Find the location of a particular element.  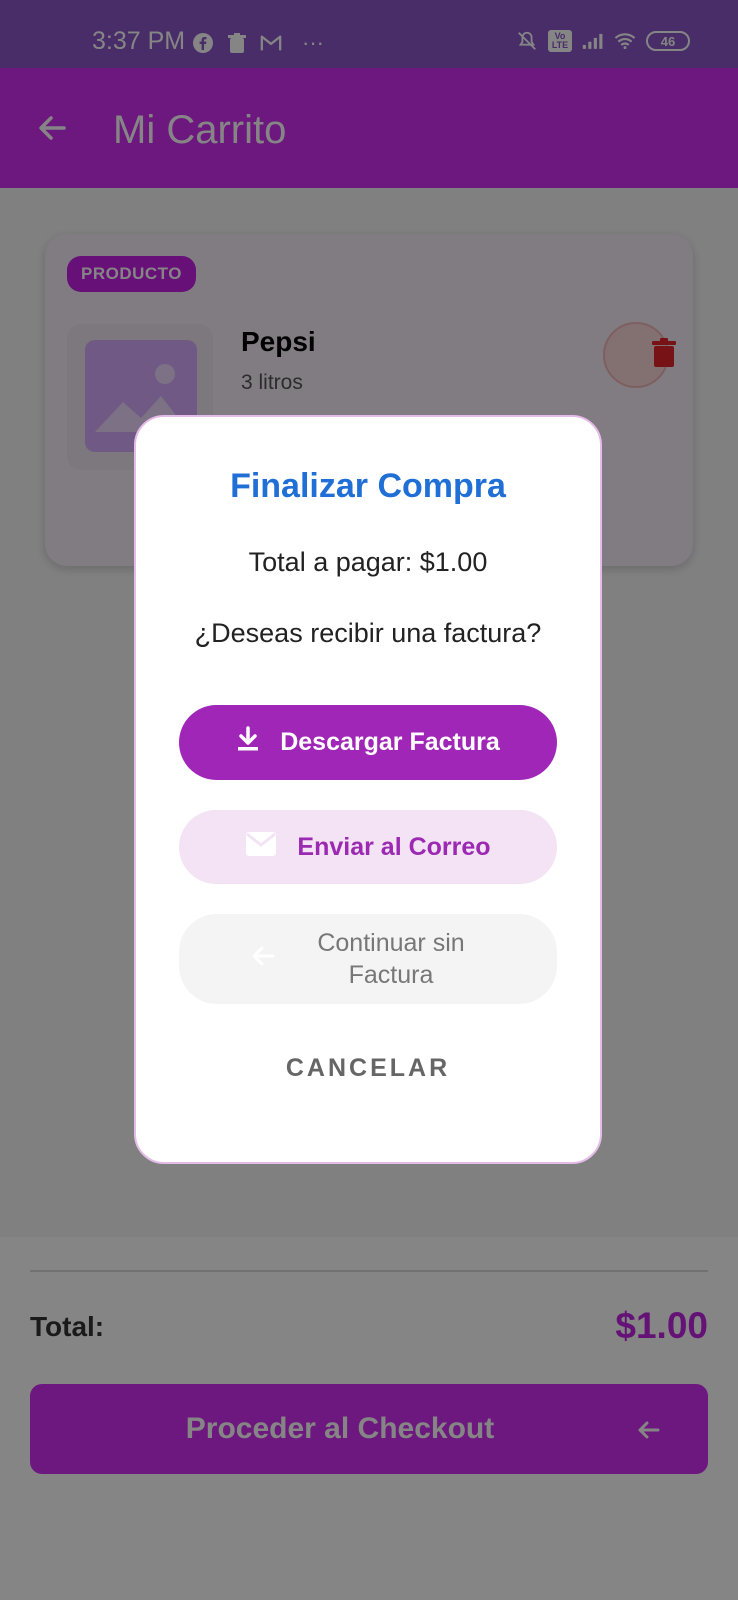

arrow-left-icon is located at coordinates (263, 959).